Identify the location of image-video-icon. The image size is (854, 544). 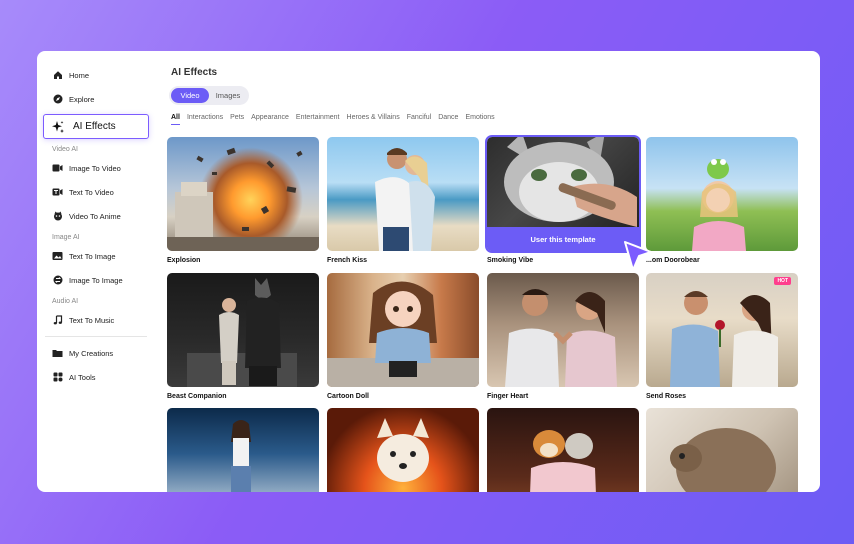
(57, 168).